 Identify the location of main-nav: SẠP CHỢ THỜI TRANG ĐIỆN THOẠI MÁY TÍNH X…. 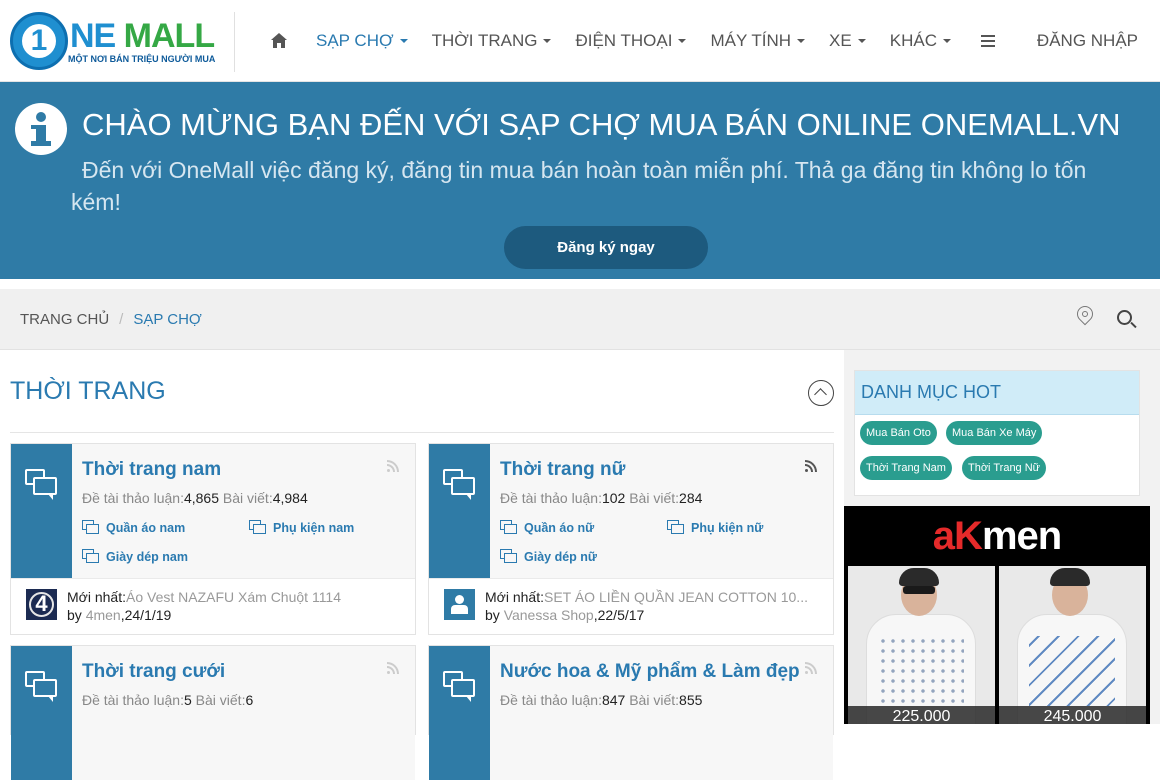
(635, 41).